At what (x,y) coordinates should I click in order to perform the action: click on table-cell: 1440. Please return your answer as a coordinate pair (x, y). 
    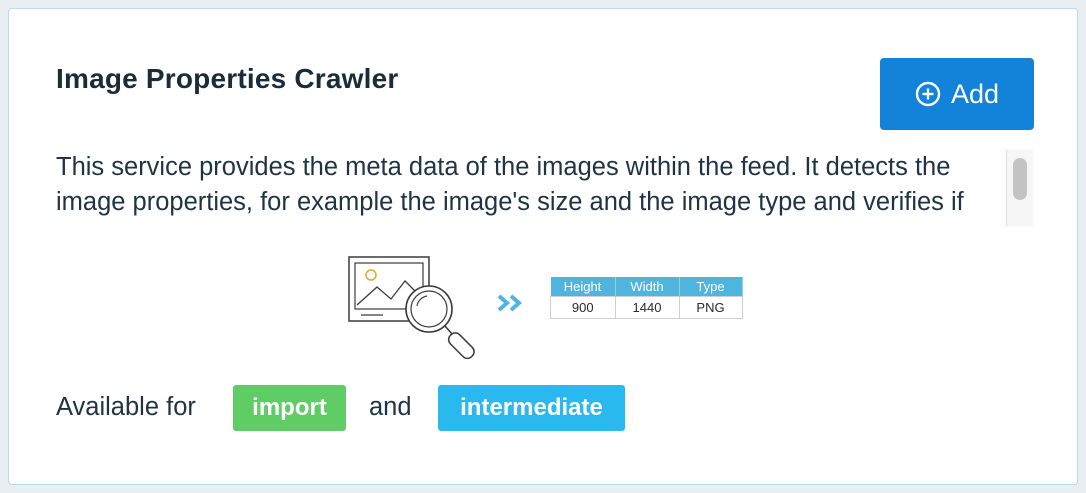
    Looking at the image, I should click on (647, 307).